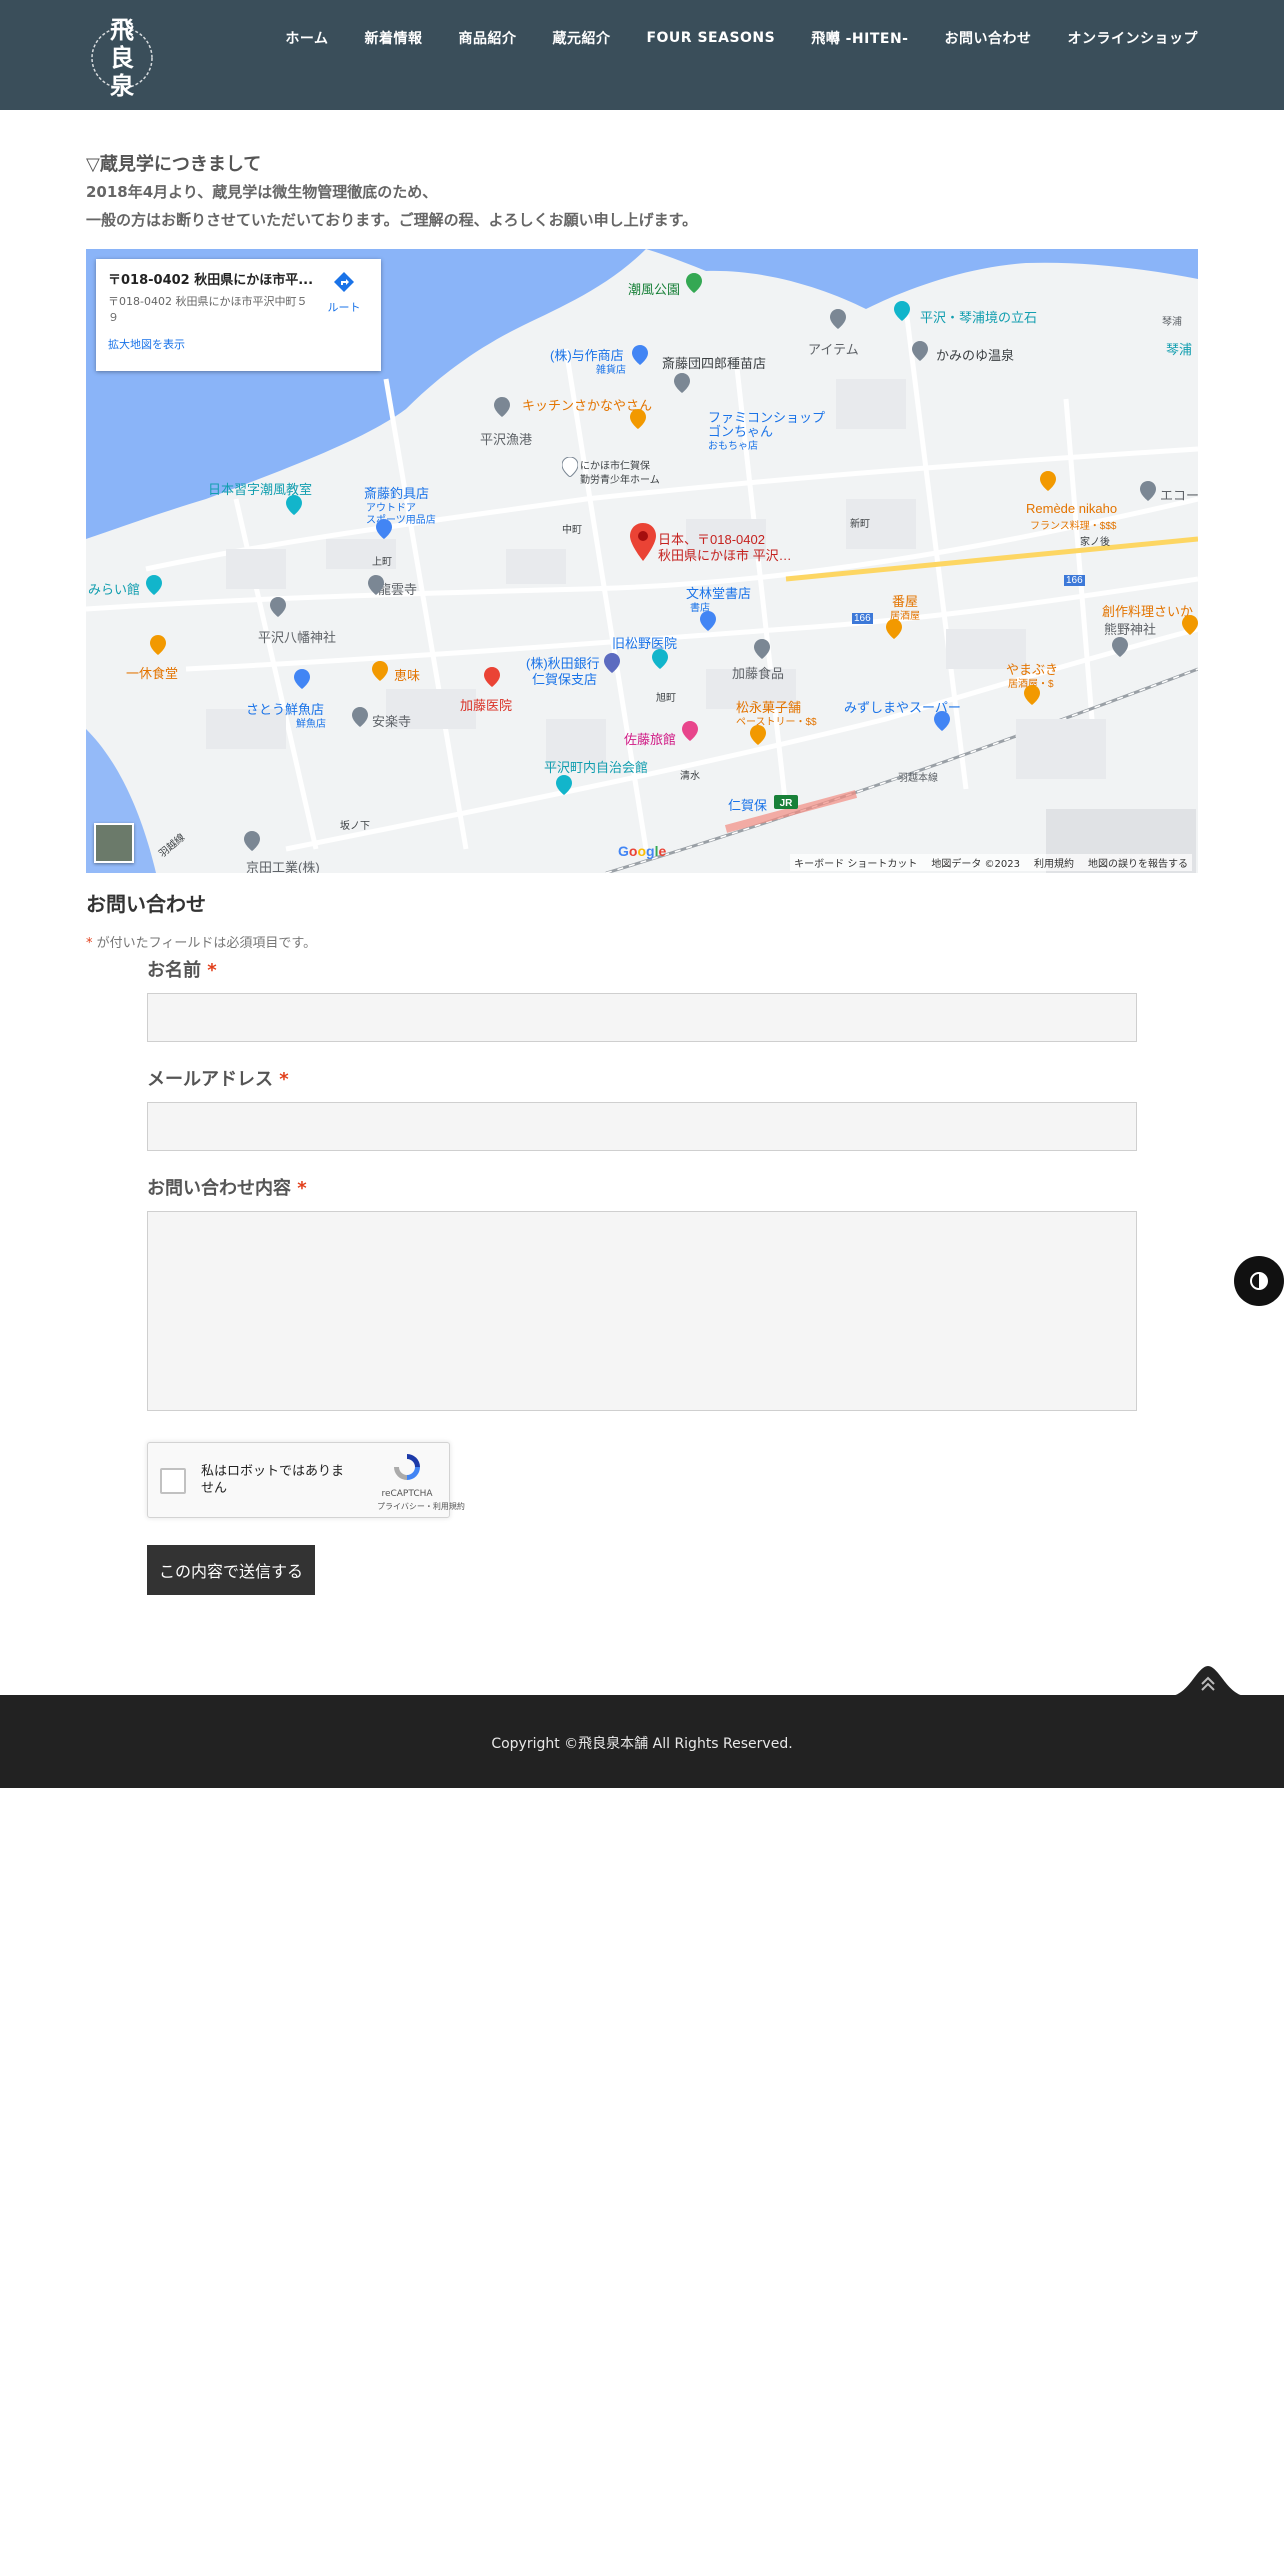 Image resolution: width=1284 pixels, height=2568 pixels. What do you see at coordinates (284, 1079) in the screenshot?
I see `required-mark: *` at bounding box center [284, 1079].